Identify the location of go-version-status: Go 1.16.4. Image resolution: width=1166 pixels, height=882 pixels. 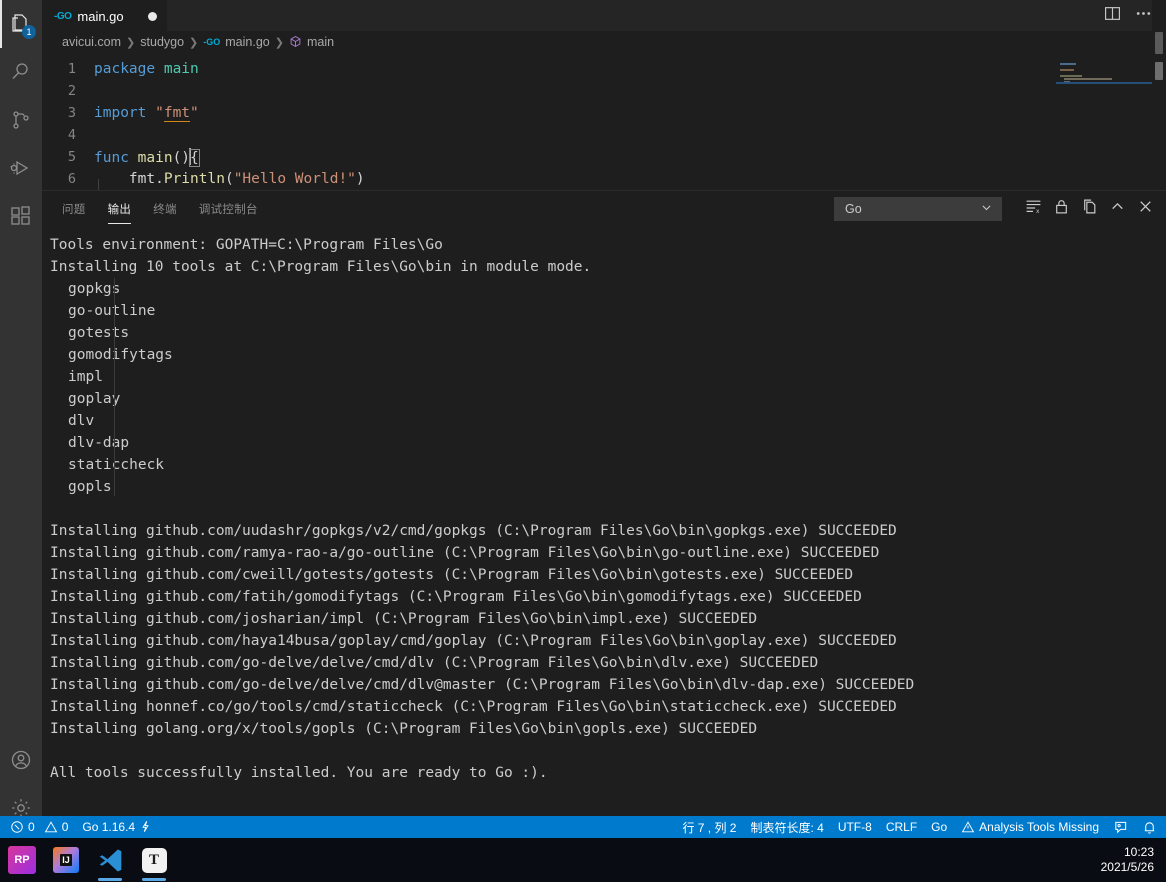
(117, 827).